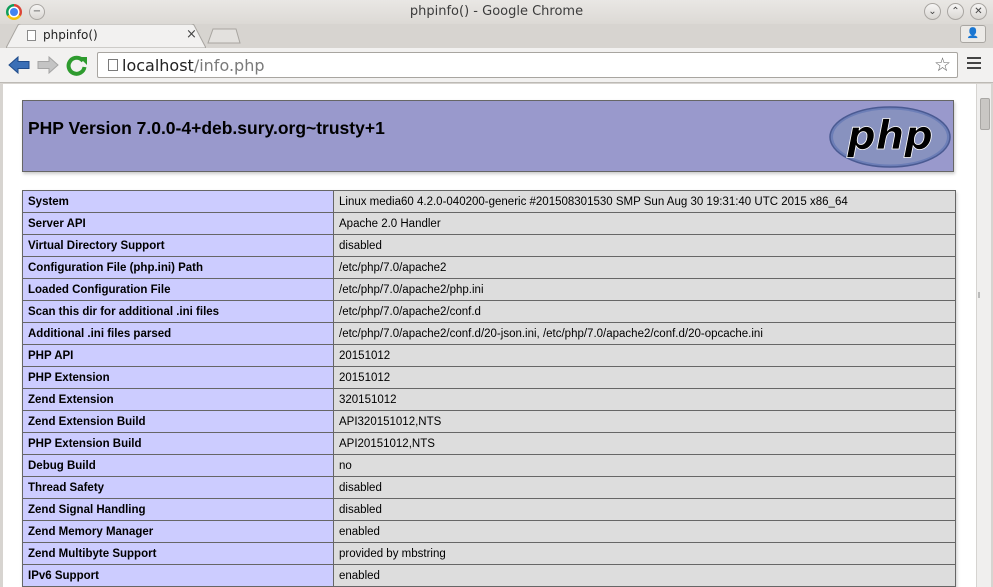  Describe the element at coordinates (644, 465) in the screenshot. I see `row-value: no` at that location.